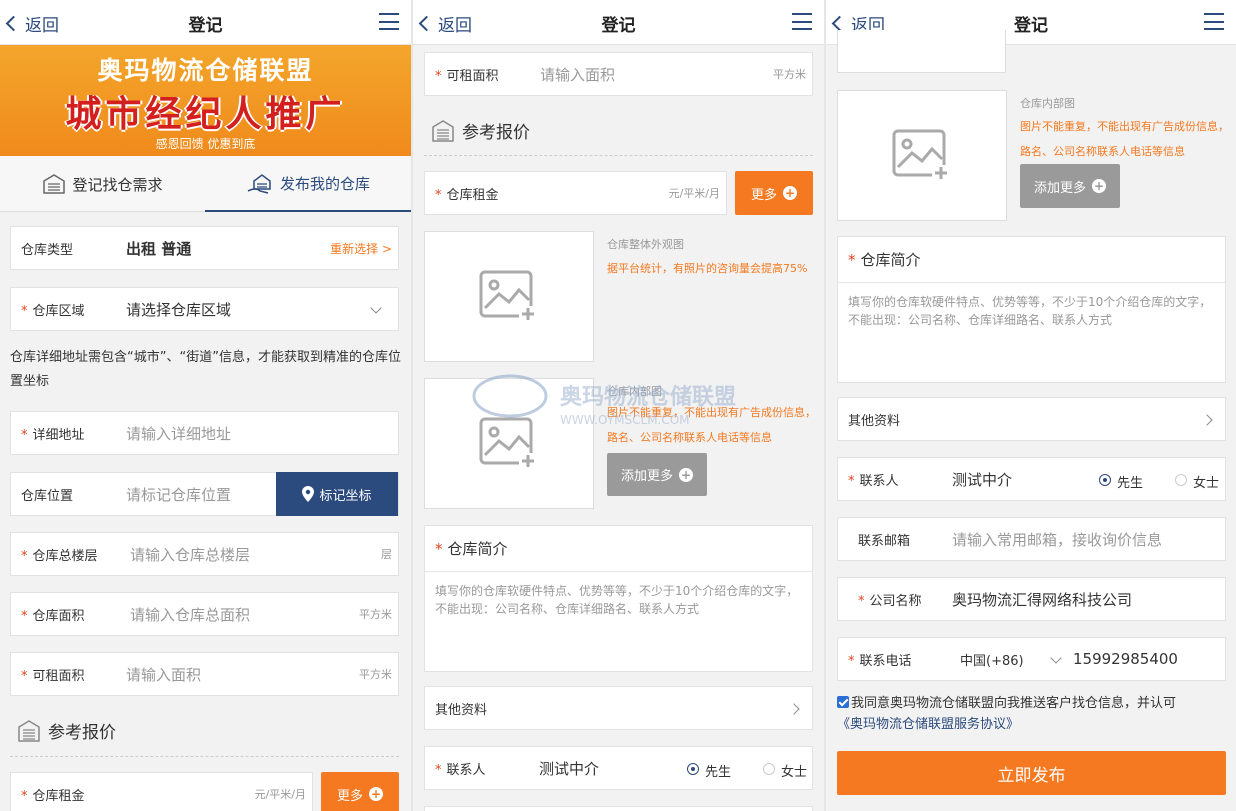 Image resolution: width=1236 pixels, height=811 pixels. I want to click on promo-banner: 奥玛物流仓储联盟 城市经纪人推广 感恩回馈 优惠到底, so click(205, 100).